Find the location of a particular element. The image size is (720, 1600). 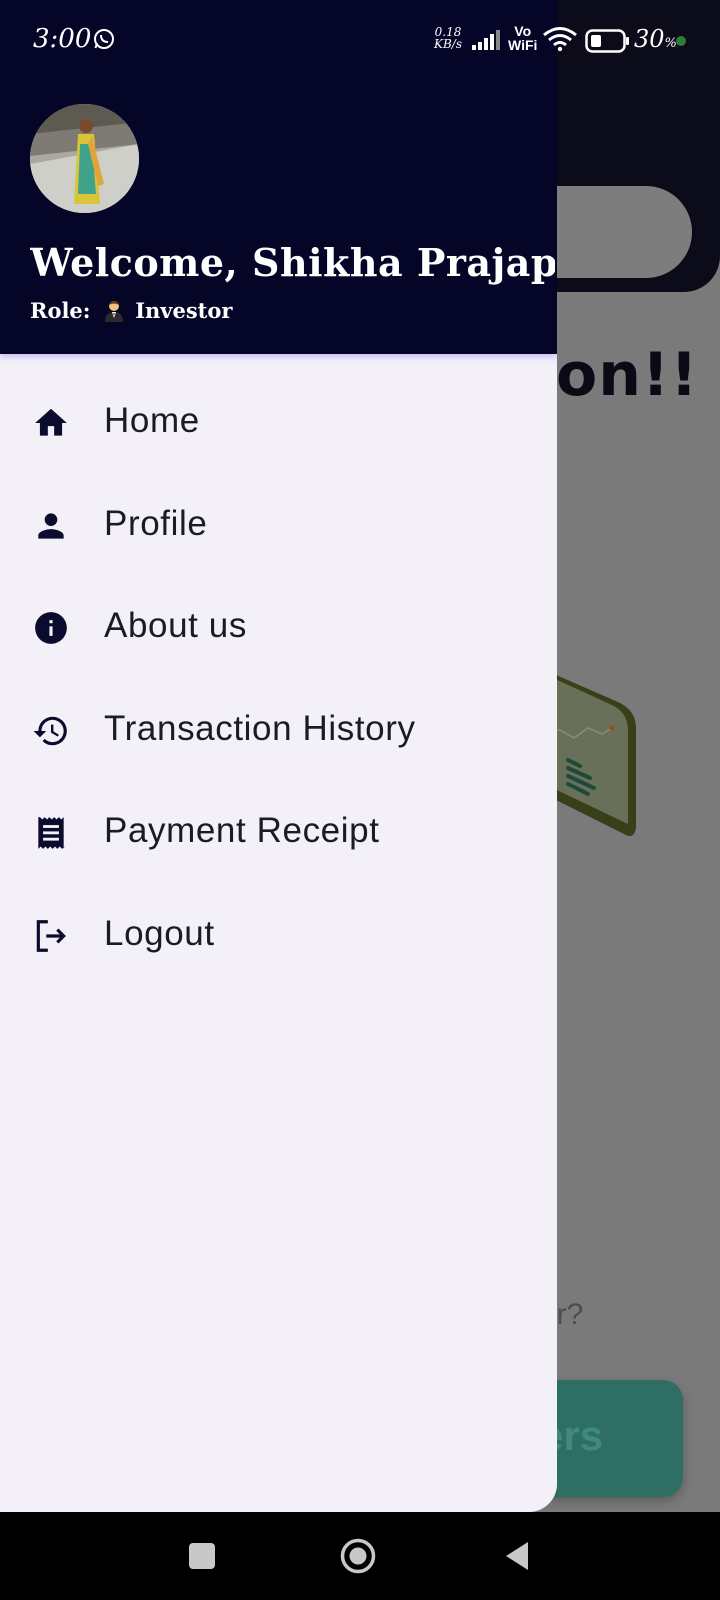

network-speed-unit: KB/s is located at coordinates (448, 44).